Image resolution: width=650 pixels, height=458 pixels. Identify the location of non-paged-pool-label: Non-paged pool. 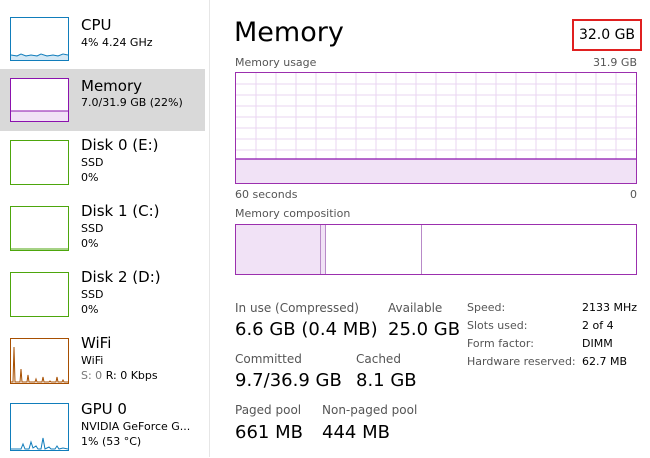
(370, 410).